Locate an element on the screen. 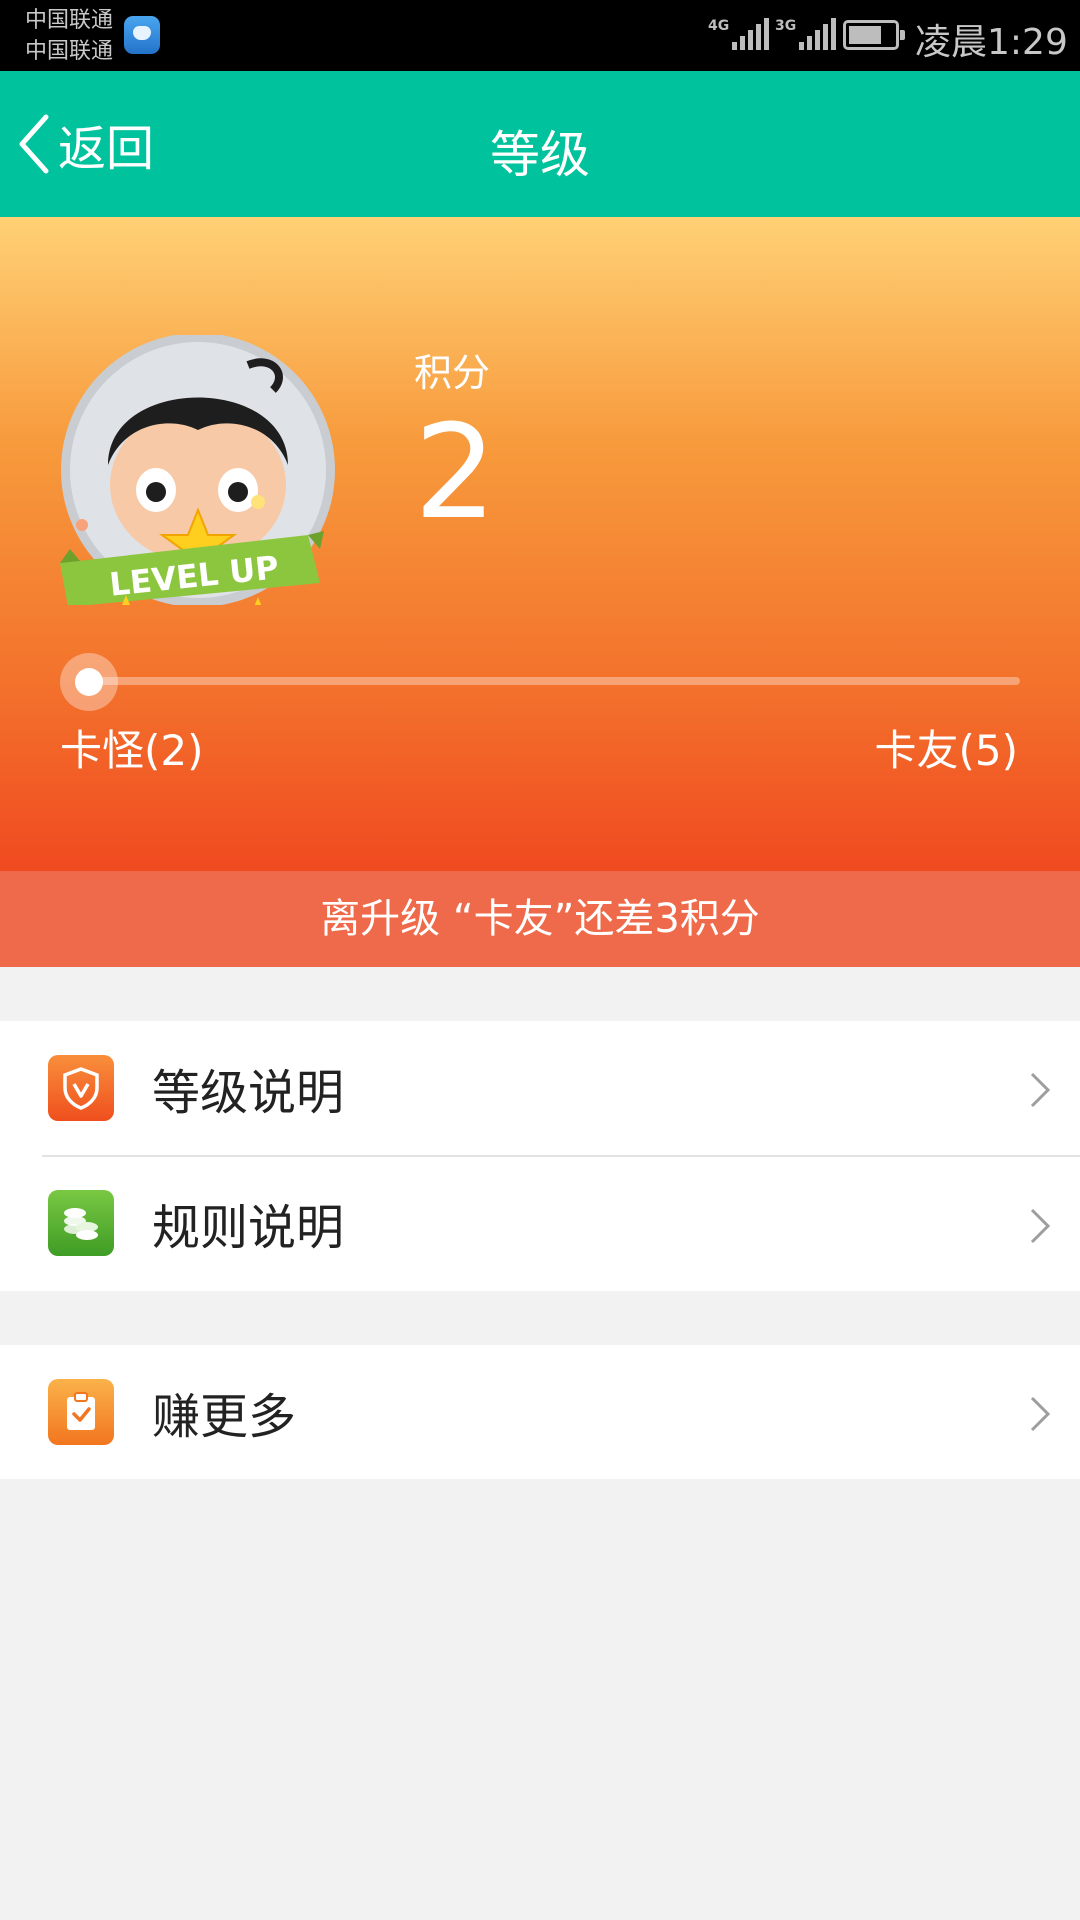  upgrade-notice: 离升级 “卡友”还差3积分 is located at coordinates (540, 919).